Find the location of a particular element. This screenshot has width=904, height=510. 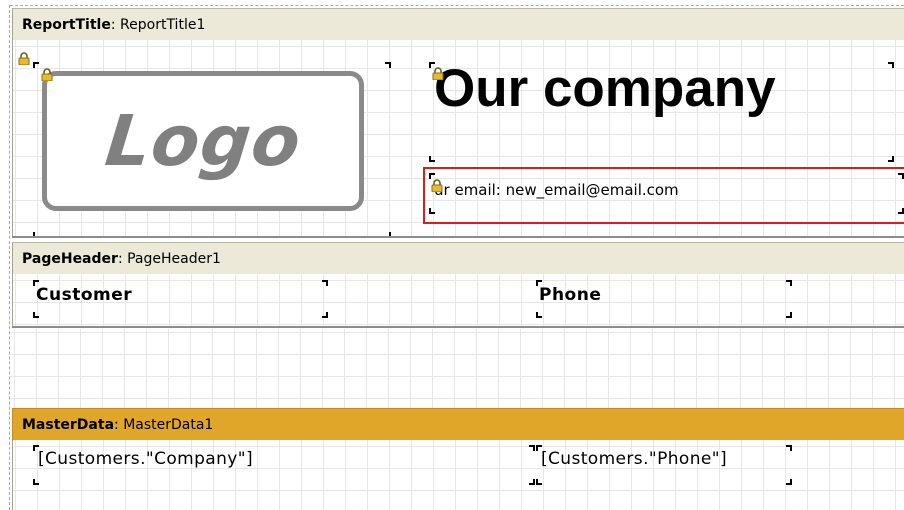

band-name: ReportTitle1 is located at coordinates (163, 24).